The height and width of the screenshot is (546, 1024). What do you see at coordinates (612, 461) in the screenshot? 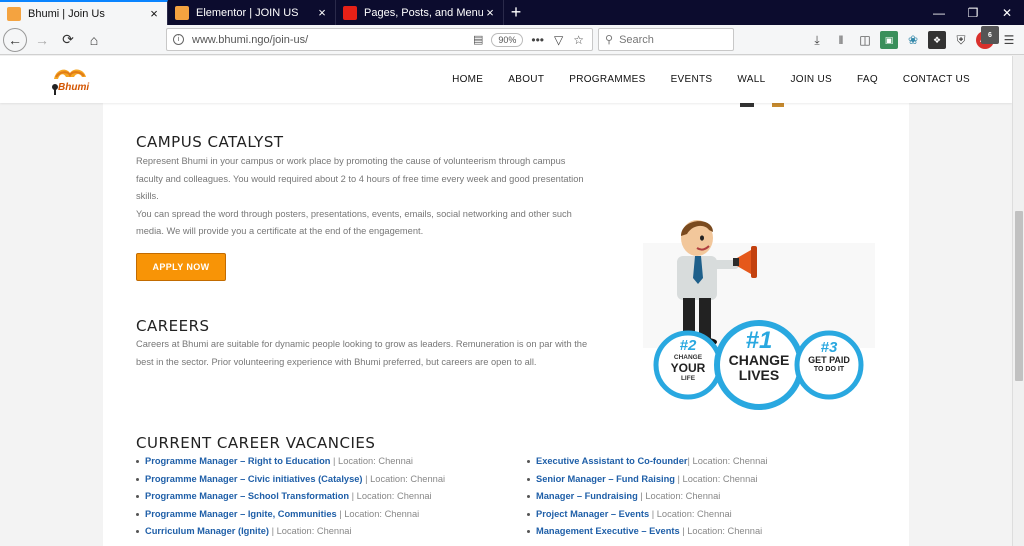
I see `vacancy-link: Executive Assistant to Co-founder` at bounding box center [612, 461].